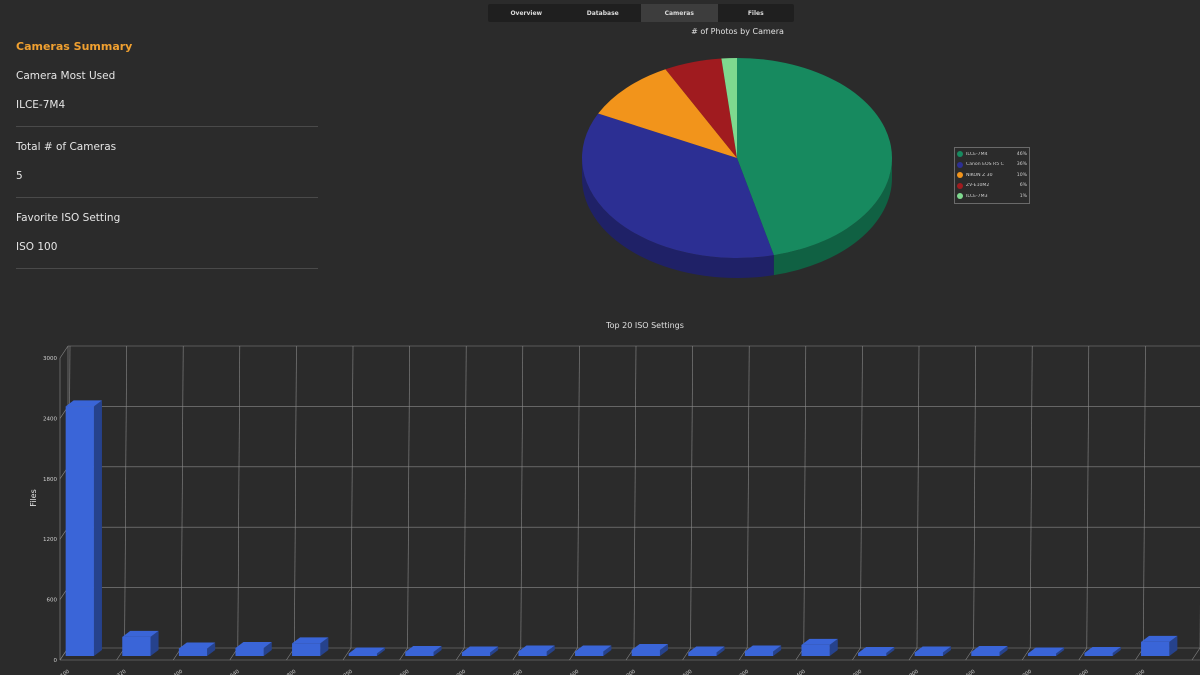  What do you see at coordinates (19, 176) in the screenshot?
I see `total-cameras-value: 5` at bounding box center [19, 176].